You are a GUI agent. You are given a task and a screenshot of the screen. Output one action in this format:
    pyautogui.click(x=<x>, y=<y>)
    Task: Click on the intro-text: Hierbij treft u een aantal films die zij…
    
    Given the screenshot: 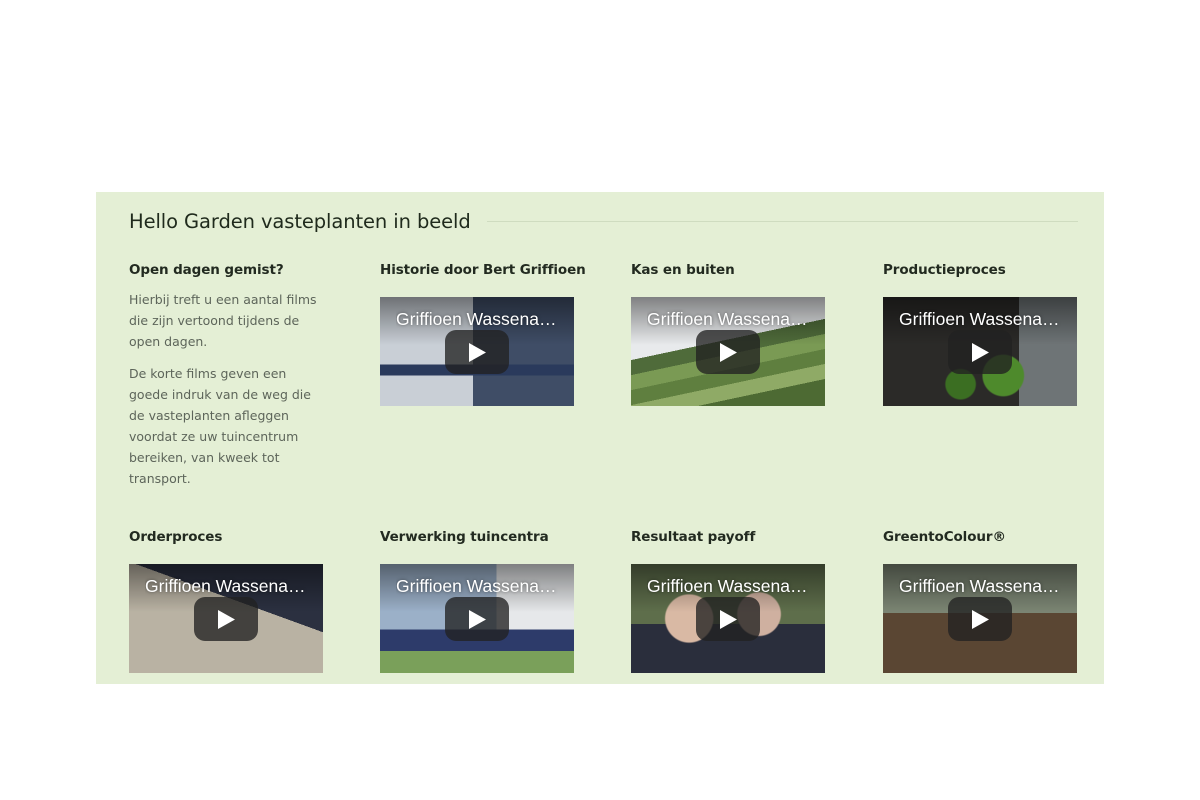 What is the action you would take?
    pyautogui.click(x=229, y=394)
    